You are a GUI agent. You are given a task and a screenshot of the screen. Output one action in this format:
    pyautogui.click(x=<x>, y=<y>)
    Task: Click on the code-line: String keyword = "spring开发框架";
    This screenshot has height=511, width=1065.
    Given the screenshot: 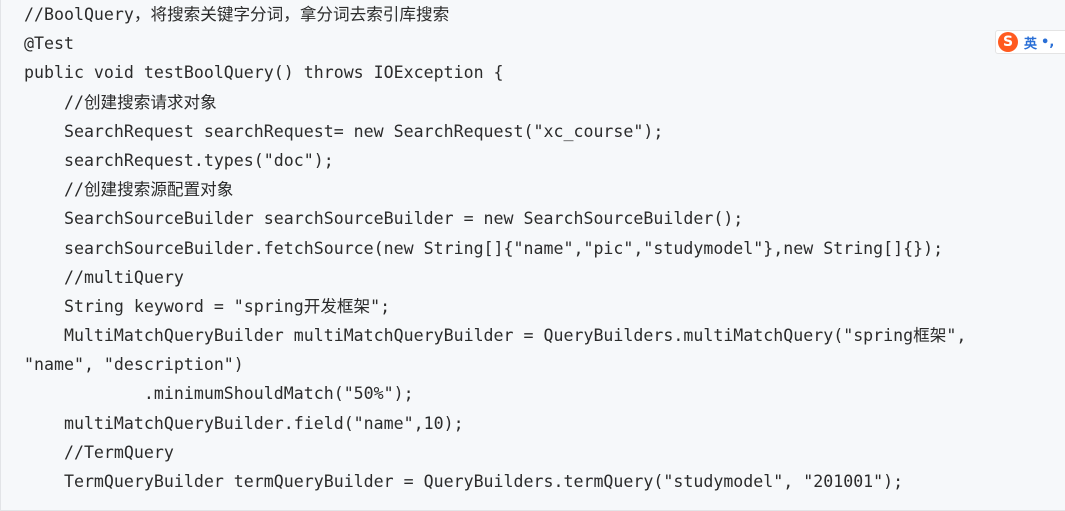 What is the action you would take?
    pyautogui.click(x=207, y=306)
    